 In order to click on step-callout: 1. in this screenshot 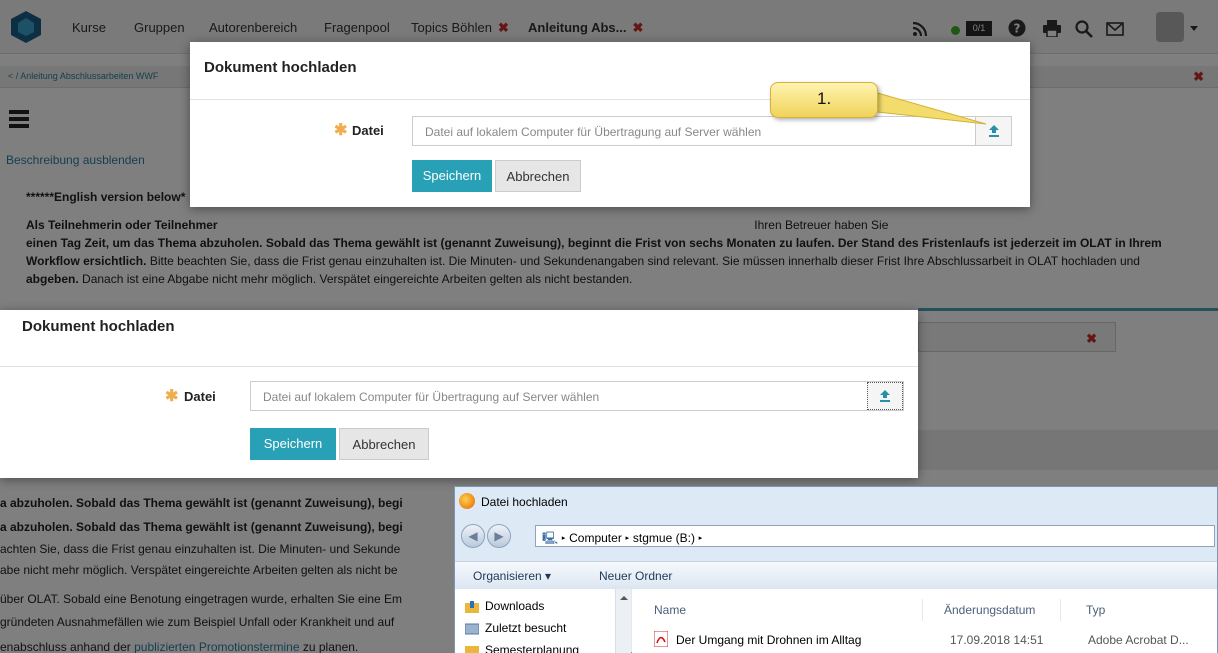, I will do `click(824, 100)`.